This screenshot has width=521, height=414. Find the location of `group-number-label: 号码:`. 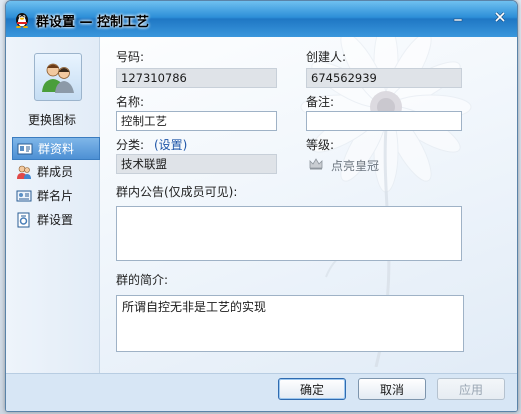

group-number-label: 号码: is located at coordinates (130, 57).